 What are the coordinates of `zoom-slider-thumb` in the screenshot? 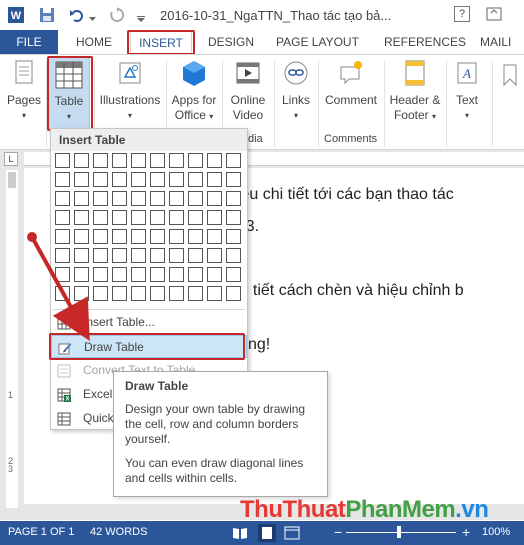 It's located at (399, 532).